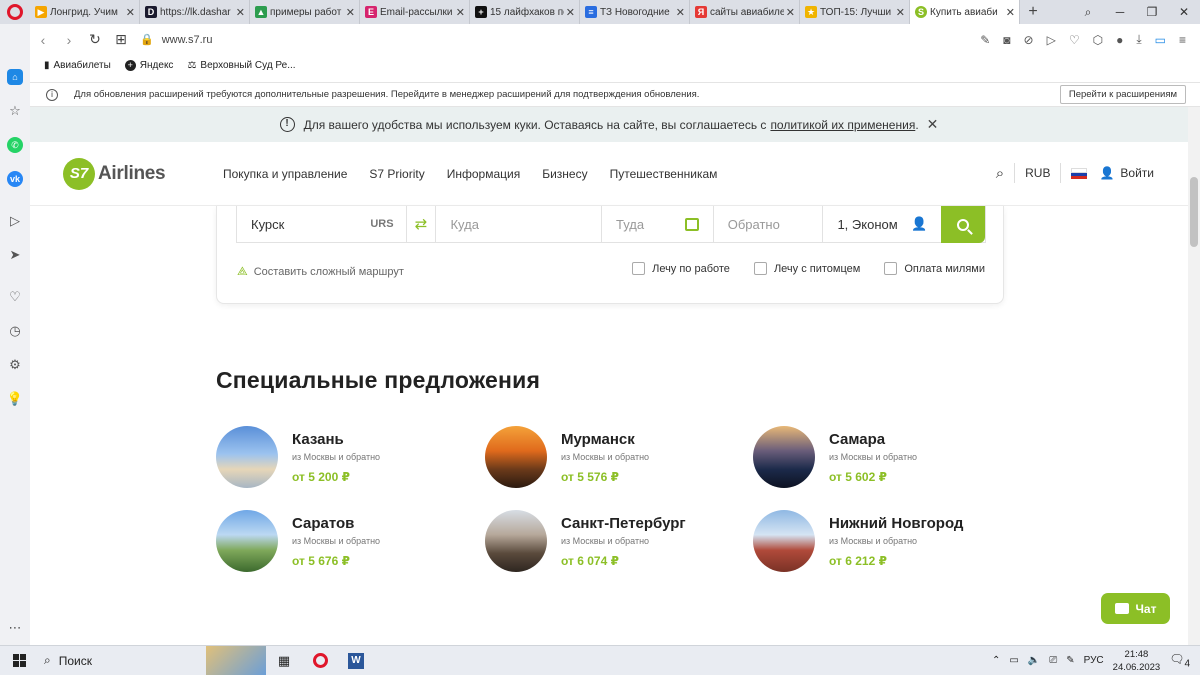  I want to click on weather-widget, so click(236, 660).